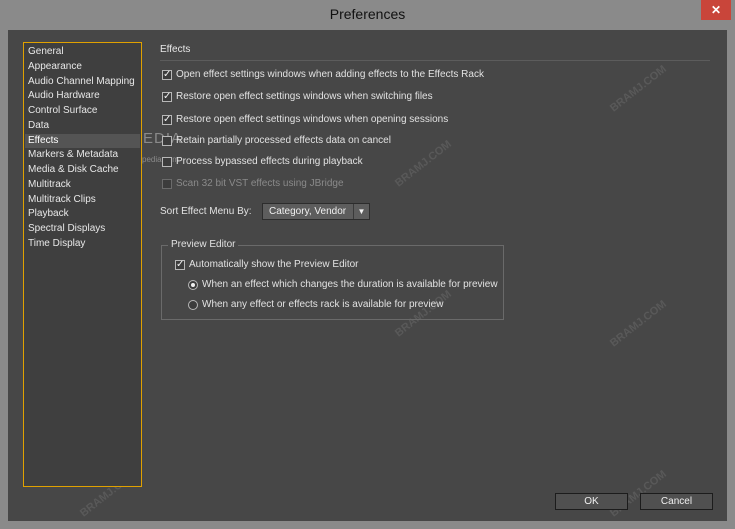  I want to click on sidebar-item-multitrack-clips: Multitrack Clips, so click(82, 200).